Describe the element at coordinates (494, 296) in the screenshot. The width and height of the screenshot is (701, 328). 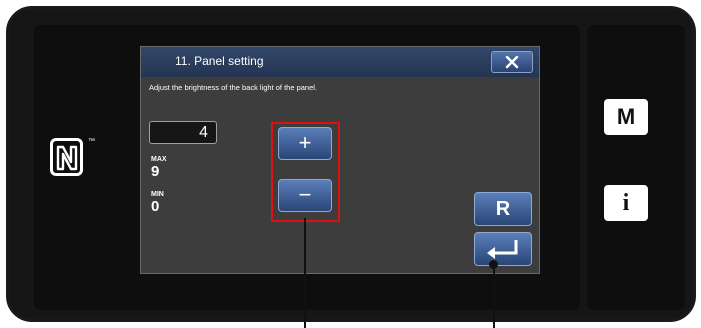
I see `callout-line-enter` at that location.